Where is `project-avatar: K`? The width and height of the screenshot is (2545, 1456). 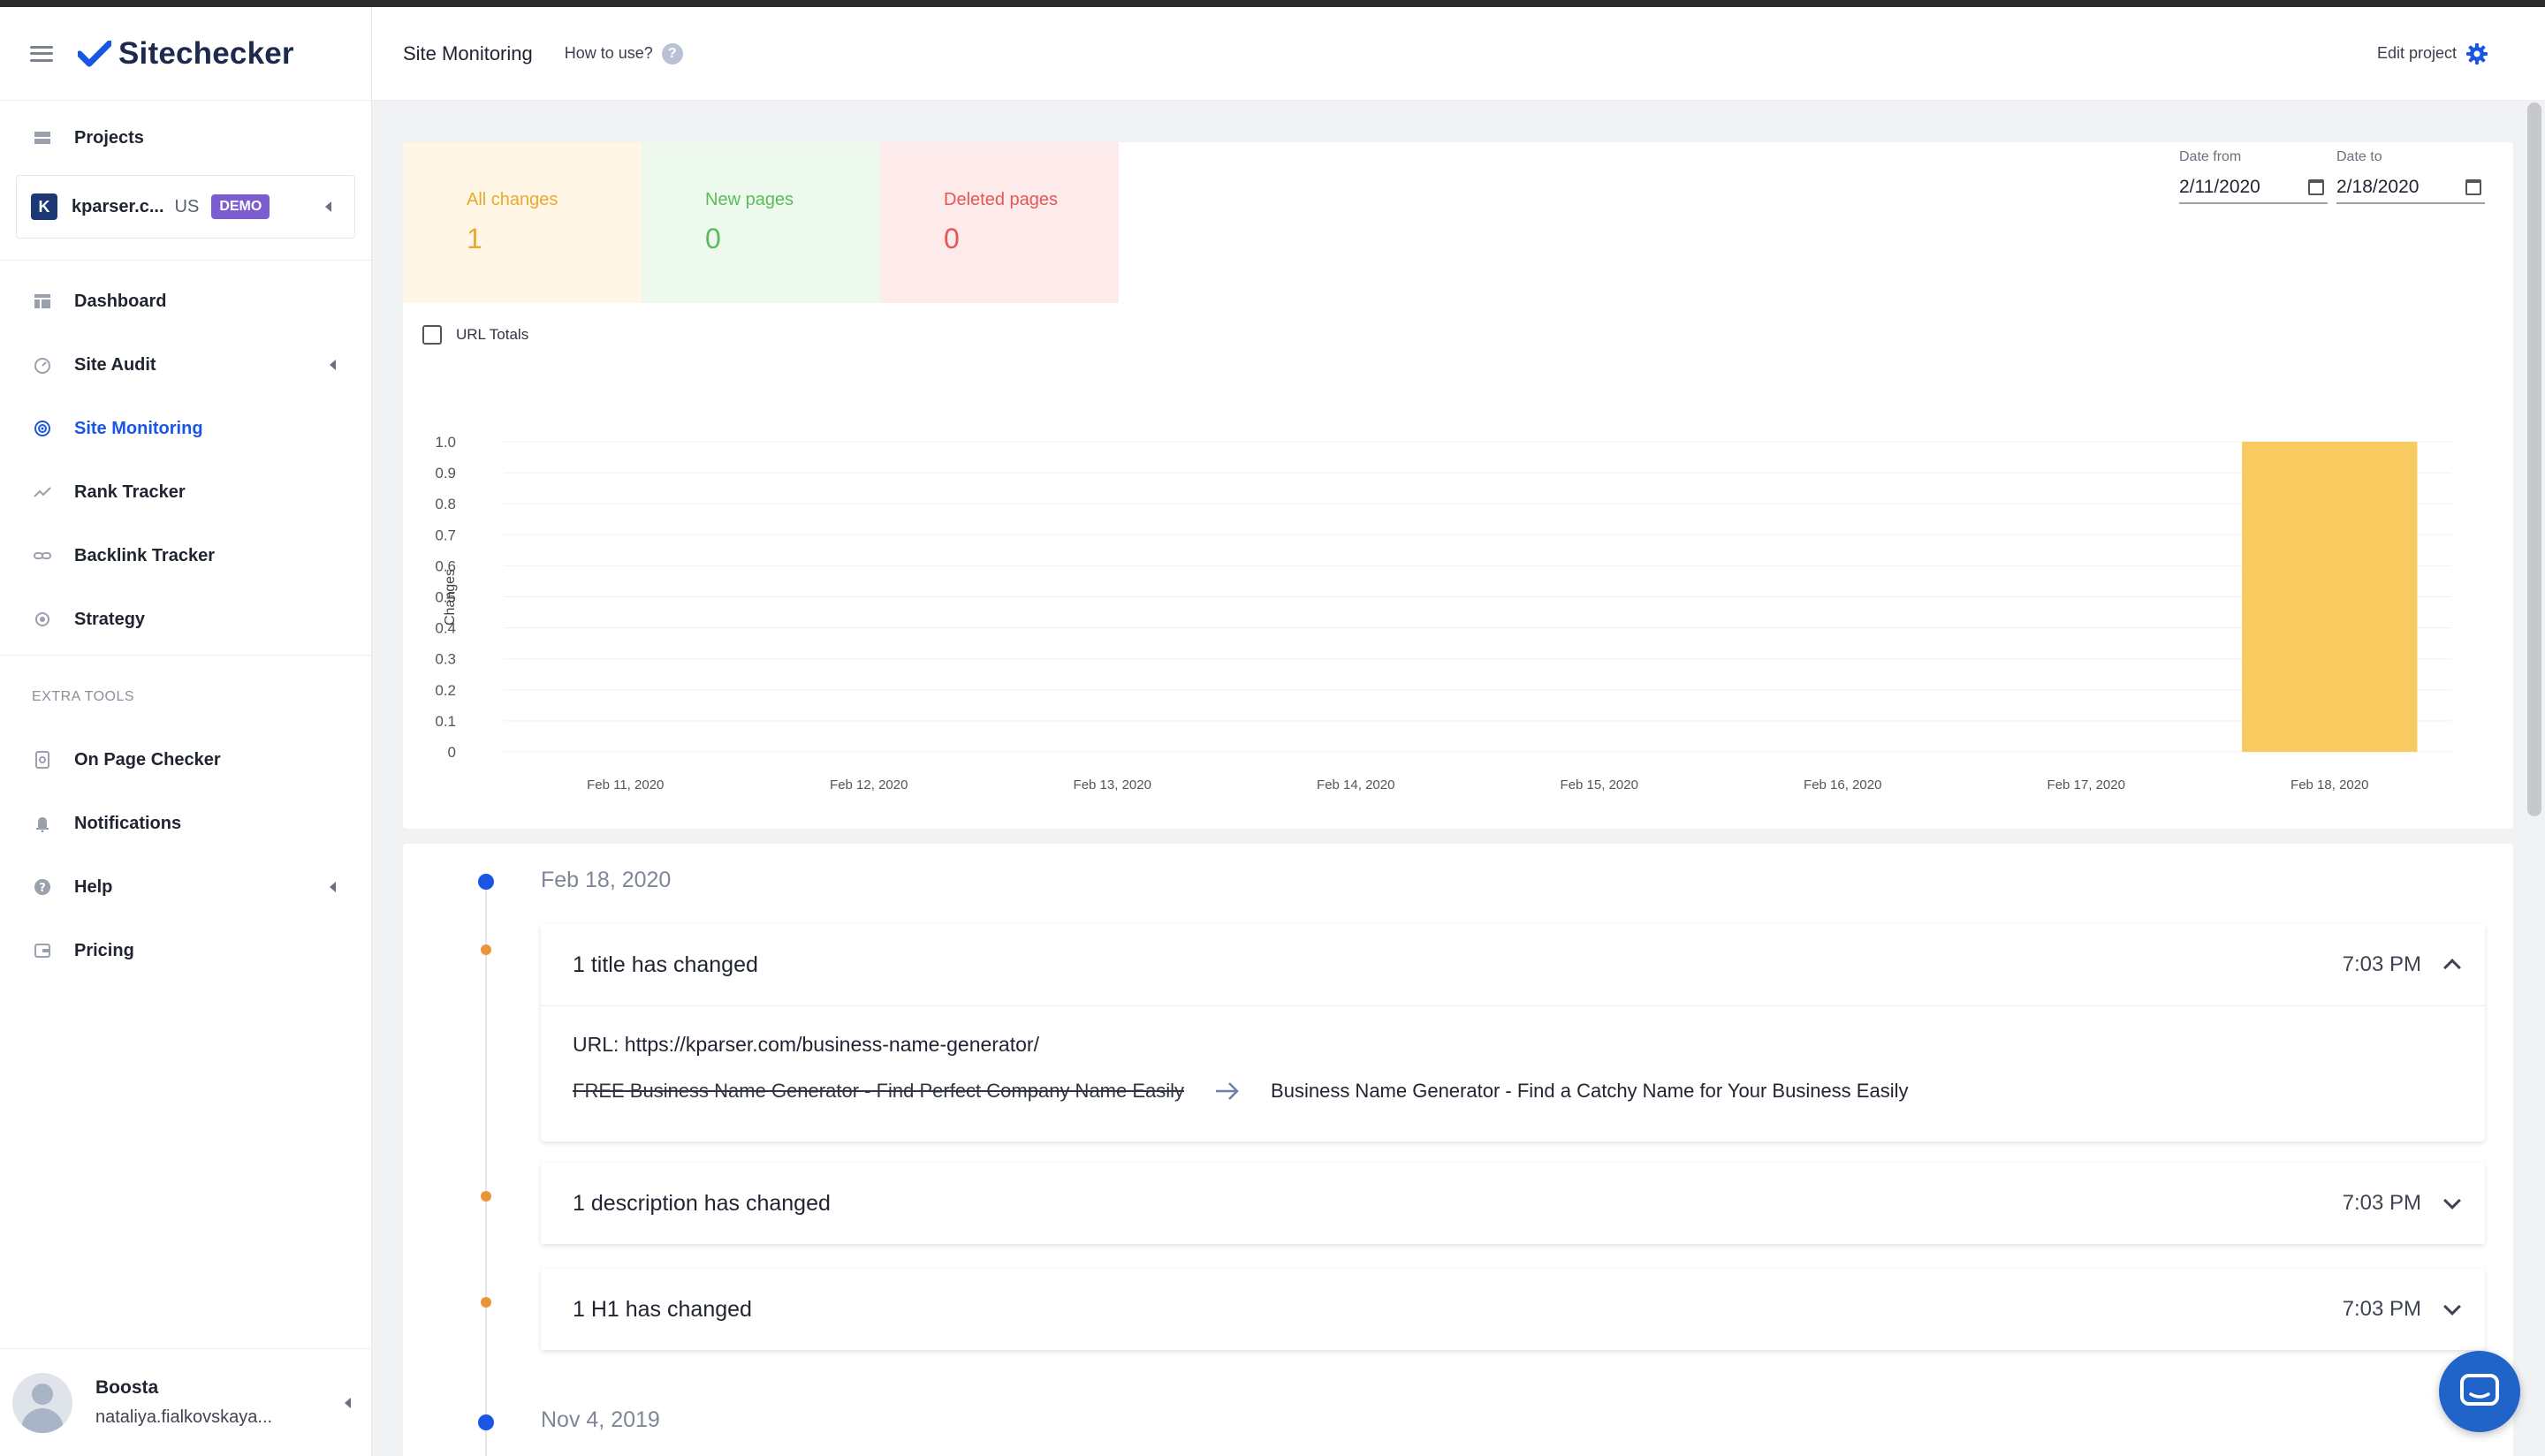 project-avatar: K is located at coordinates (44, 206).